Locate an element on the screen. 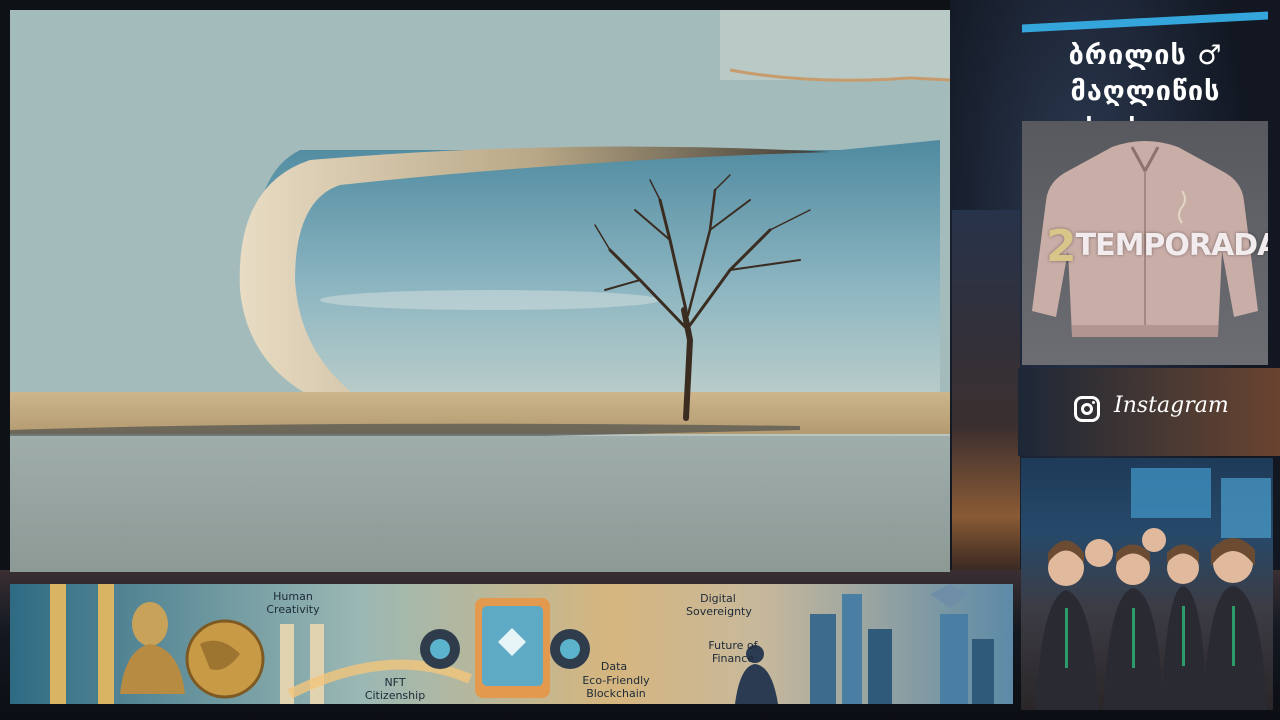 Image resolution: width=1280 pixels, height=720 pixels. banner-label-digital-sovereignty: Digital Sovereignty is located at coordinates (719, 605).